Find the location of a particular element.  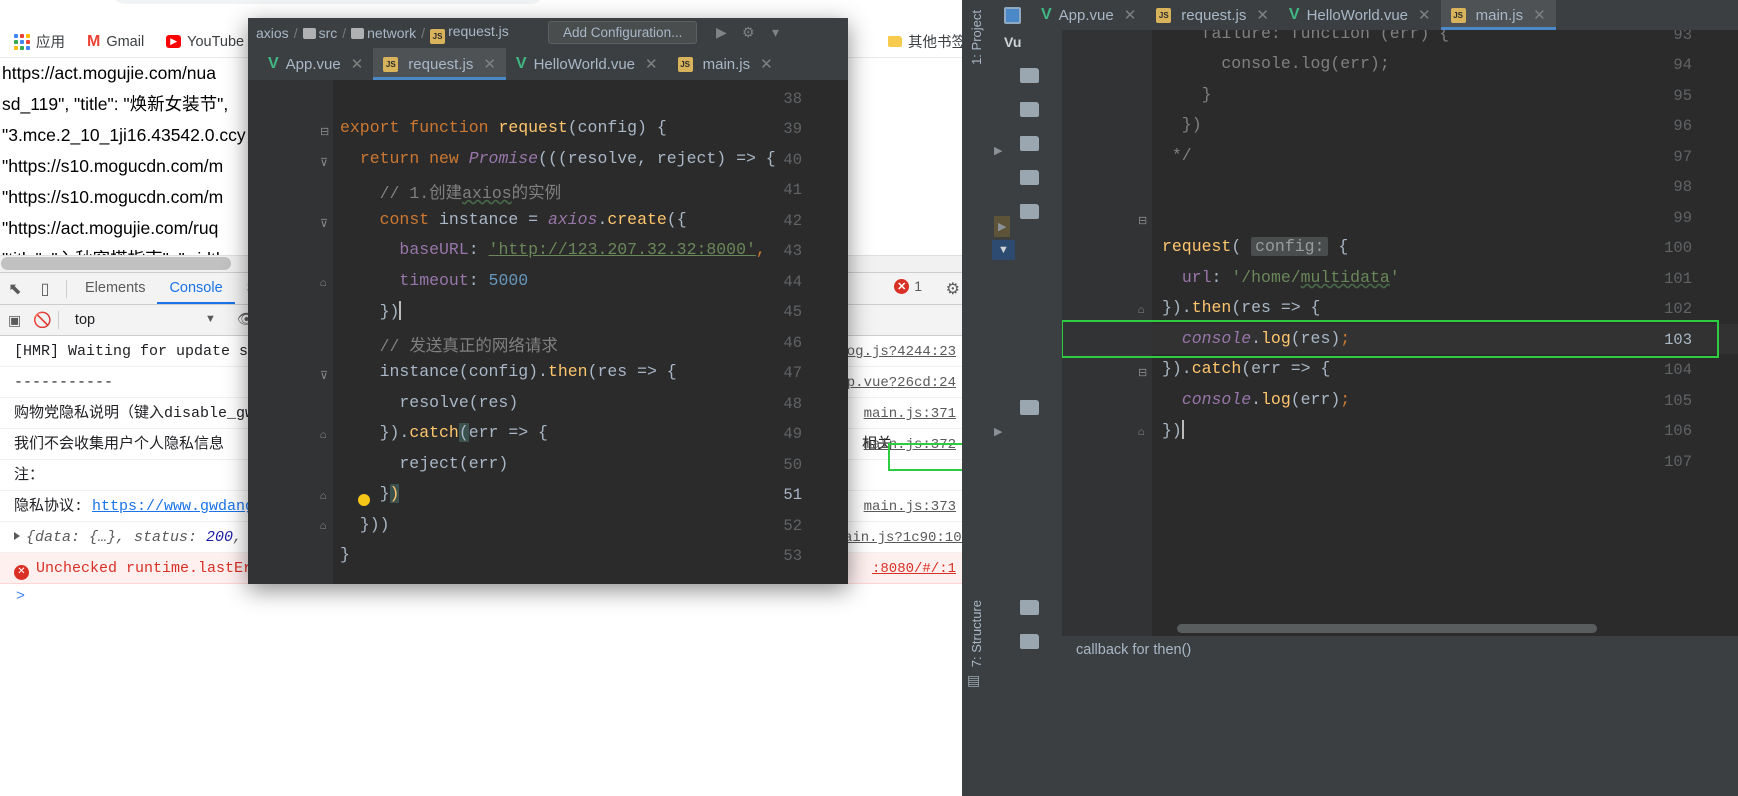

line-number: 104 is located at coordinates (1678, 370).